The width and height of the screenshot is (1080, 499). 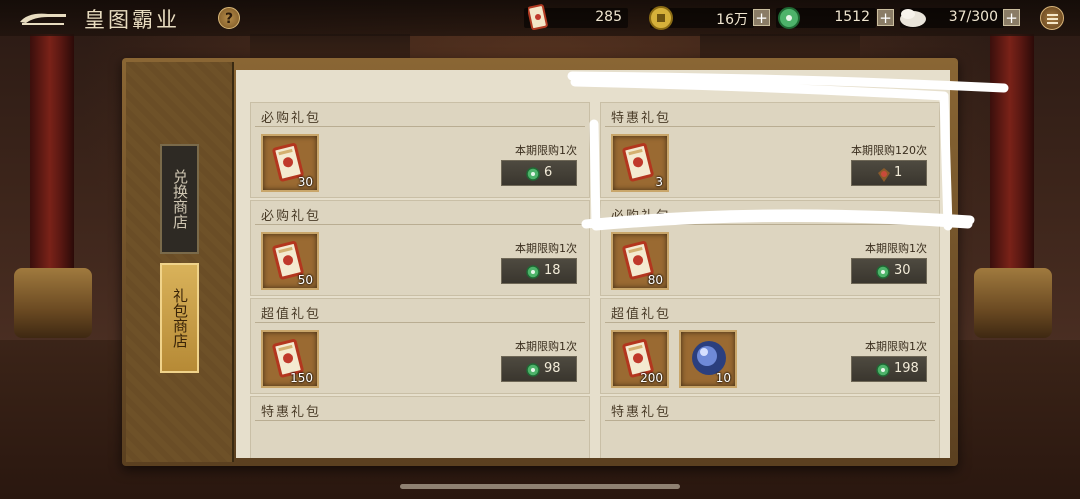 I want to click on stamina-icon, so click(x=913, y=18).